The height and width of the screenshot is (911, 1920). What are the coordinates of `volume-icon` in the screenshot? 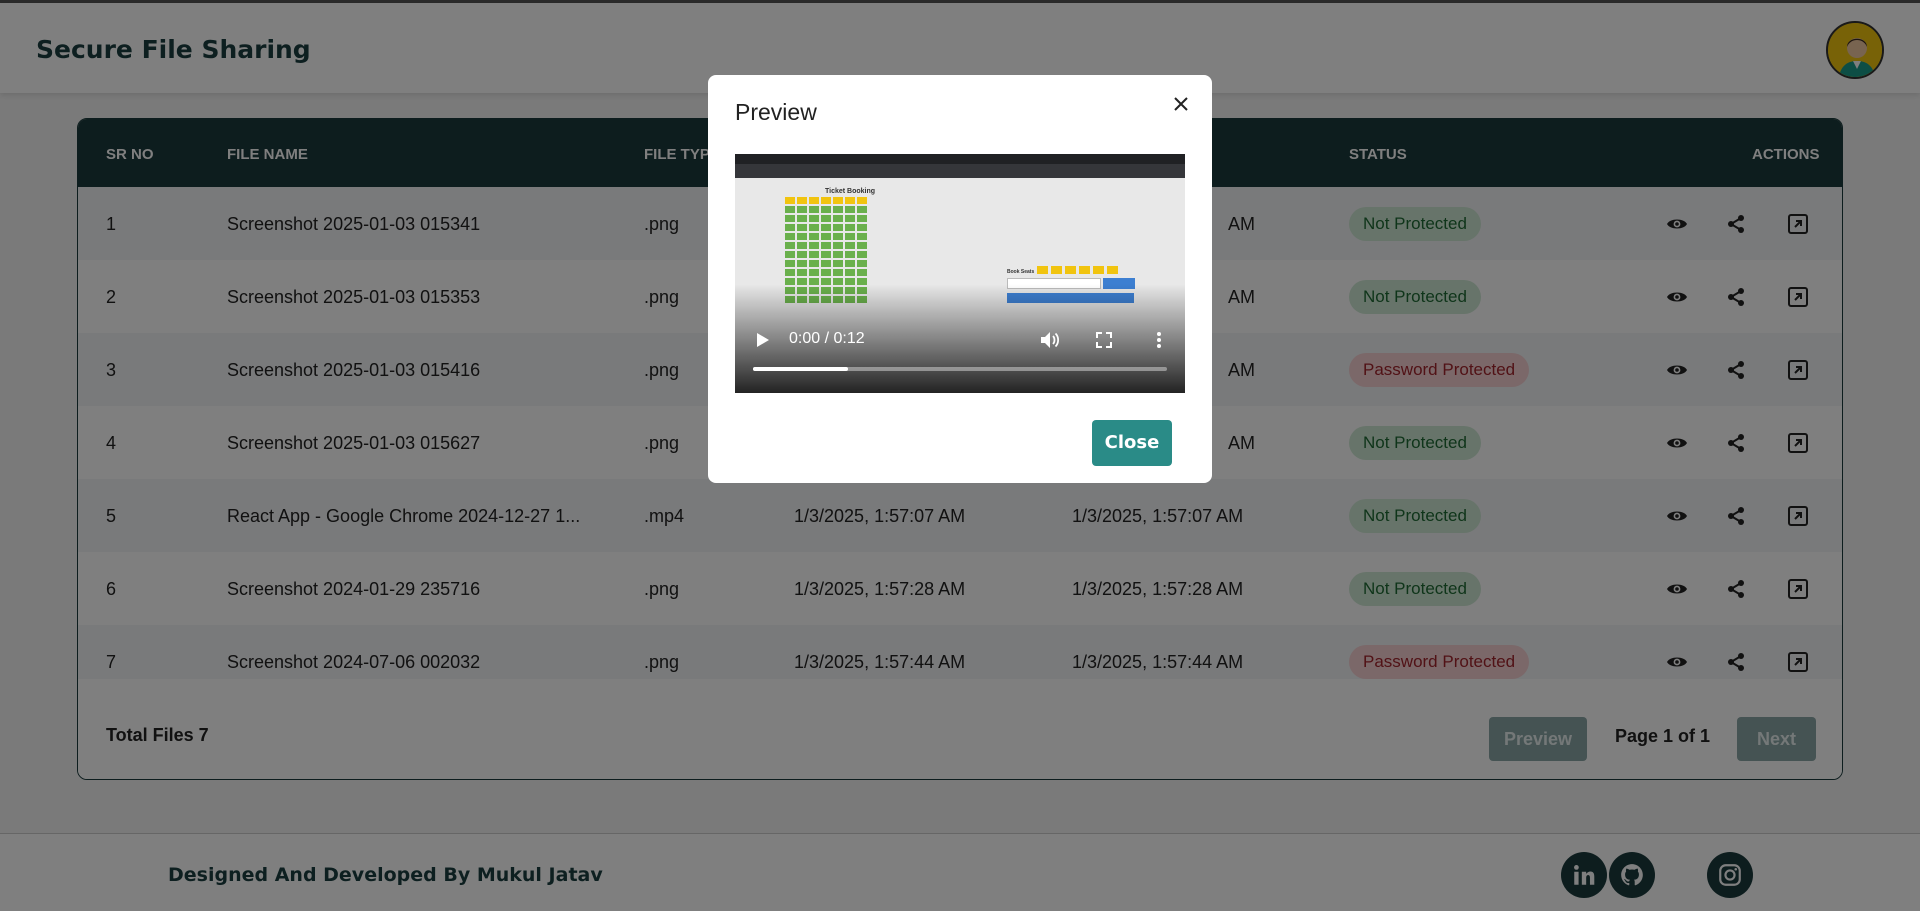 It's located at (1050, 340).